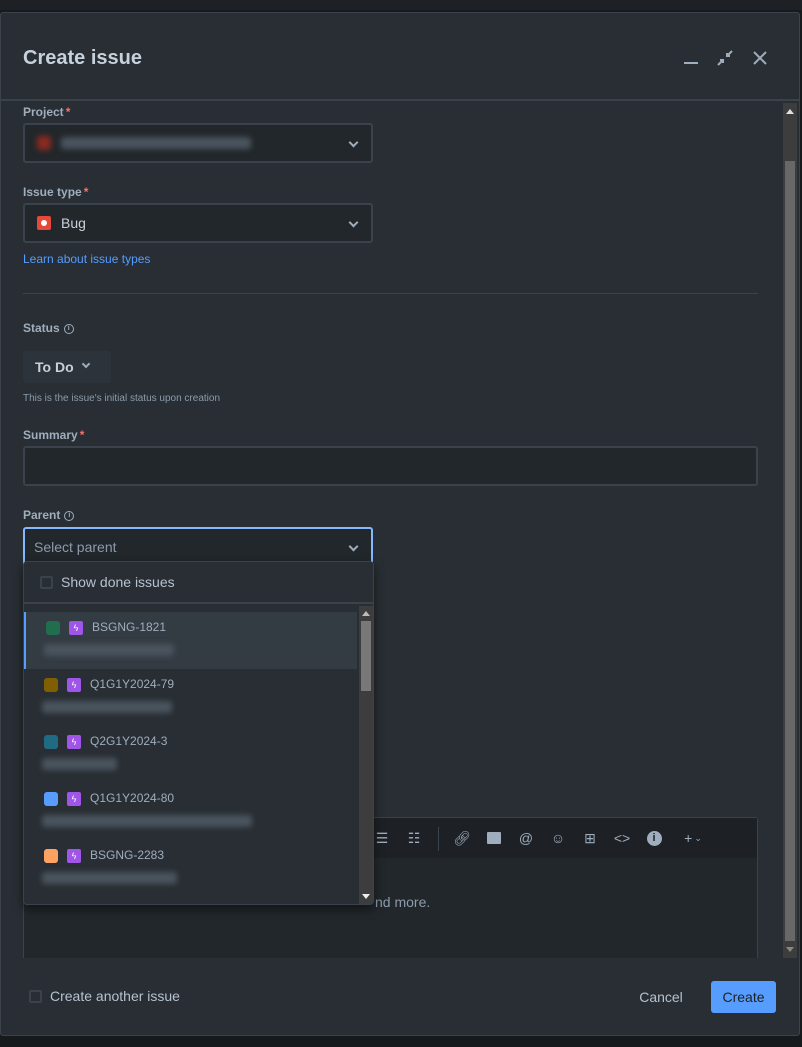  I want to click on link-icon: 🔗︎, so click(462, 838).